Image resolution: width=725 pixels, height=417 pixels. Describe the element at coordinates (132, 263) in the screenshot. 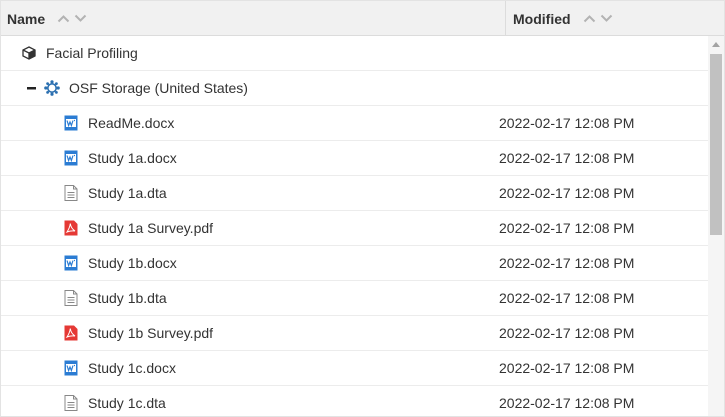

I see `file-name: Study 1b.docx` at that location.